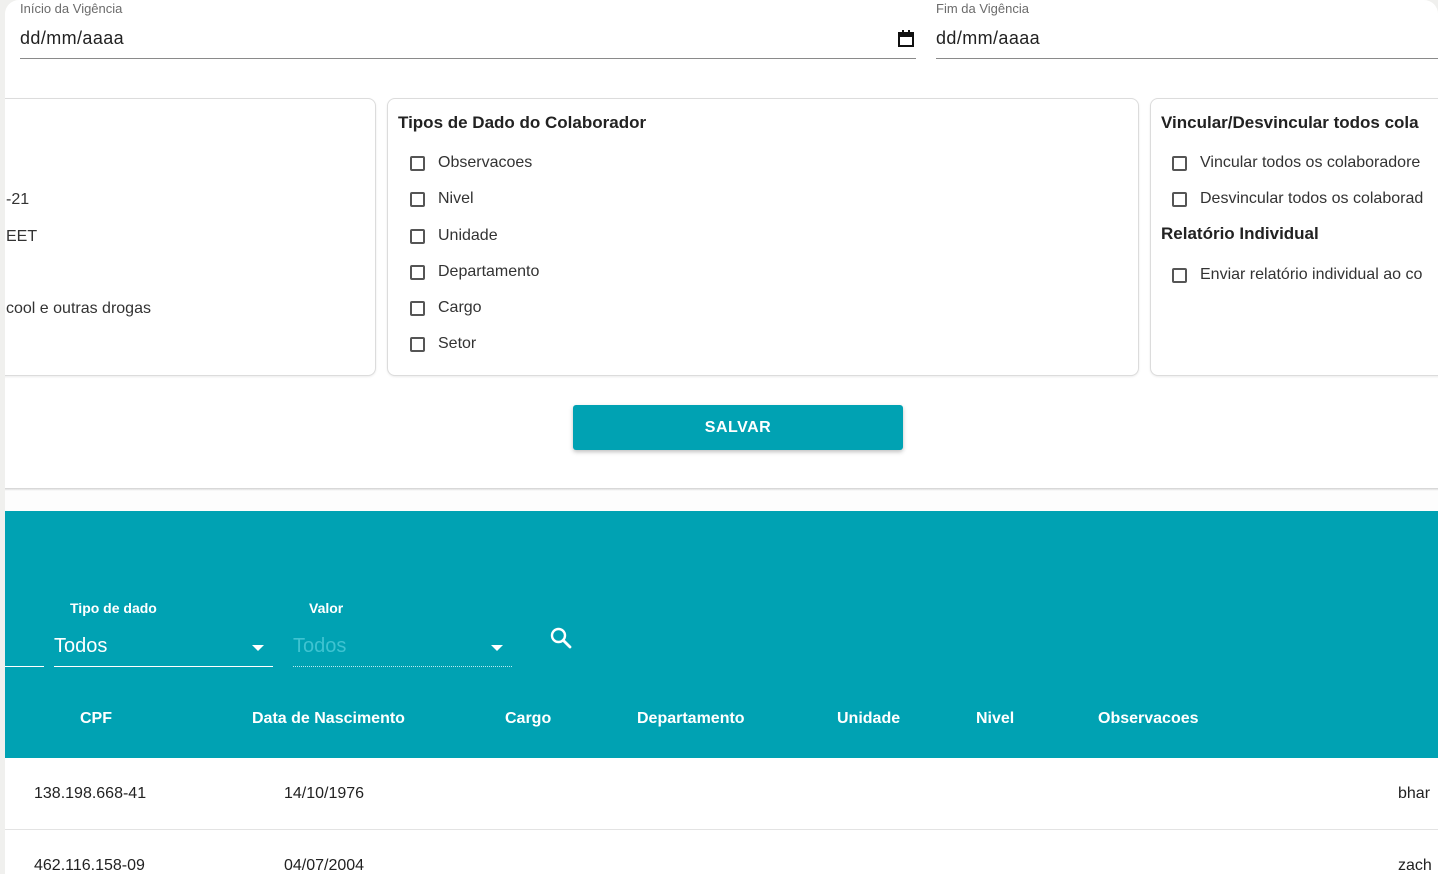  I want to click on inicio-vigencia-underline, so click(468, 58).